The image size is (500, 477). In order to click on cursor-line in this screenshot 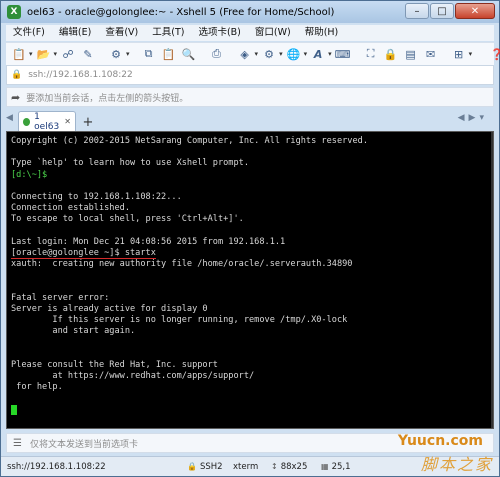, I will do `click(250, 410)`.